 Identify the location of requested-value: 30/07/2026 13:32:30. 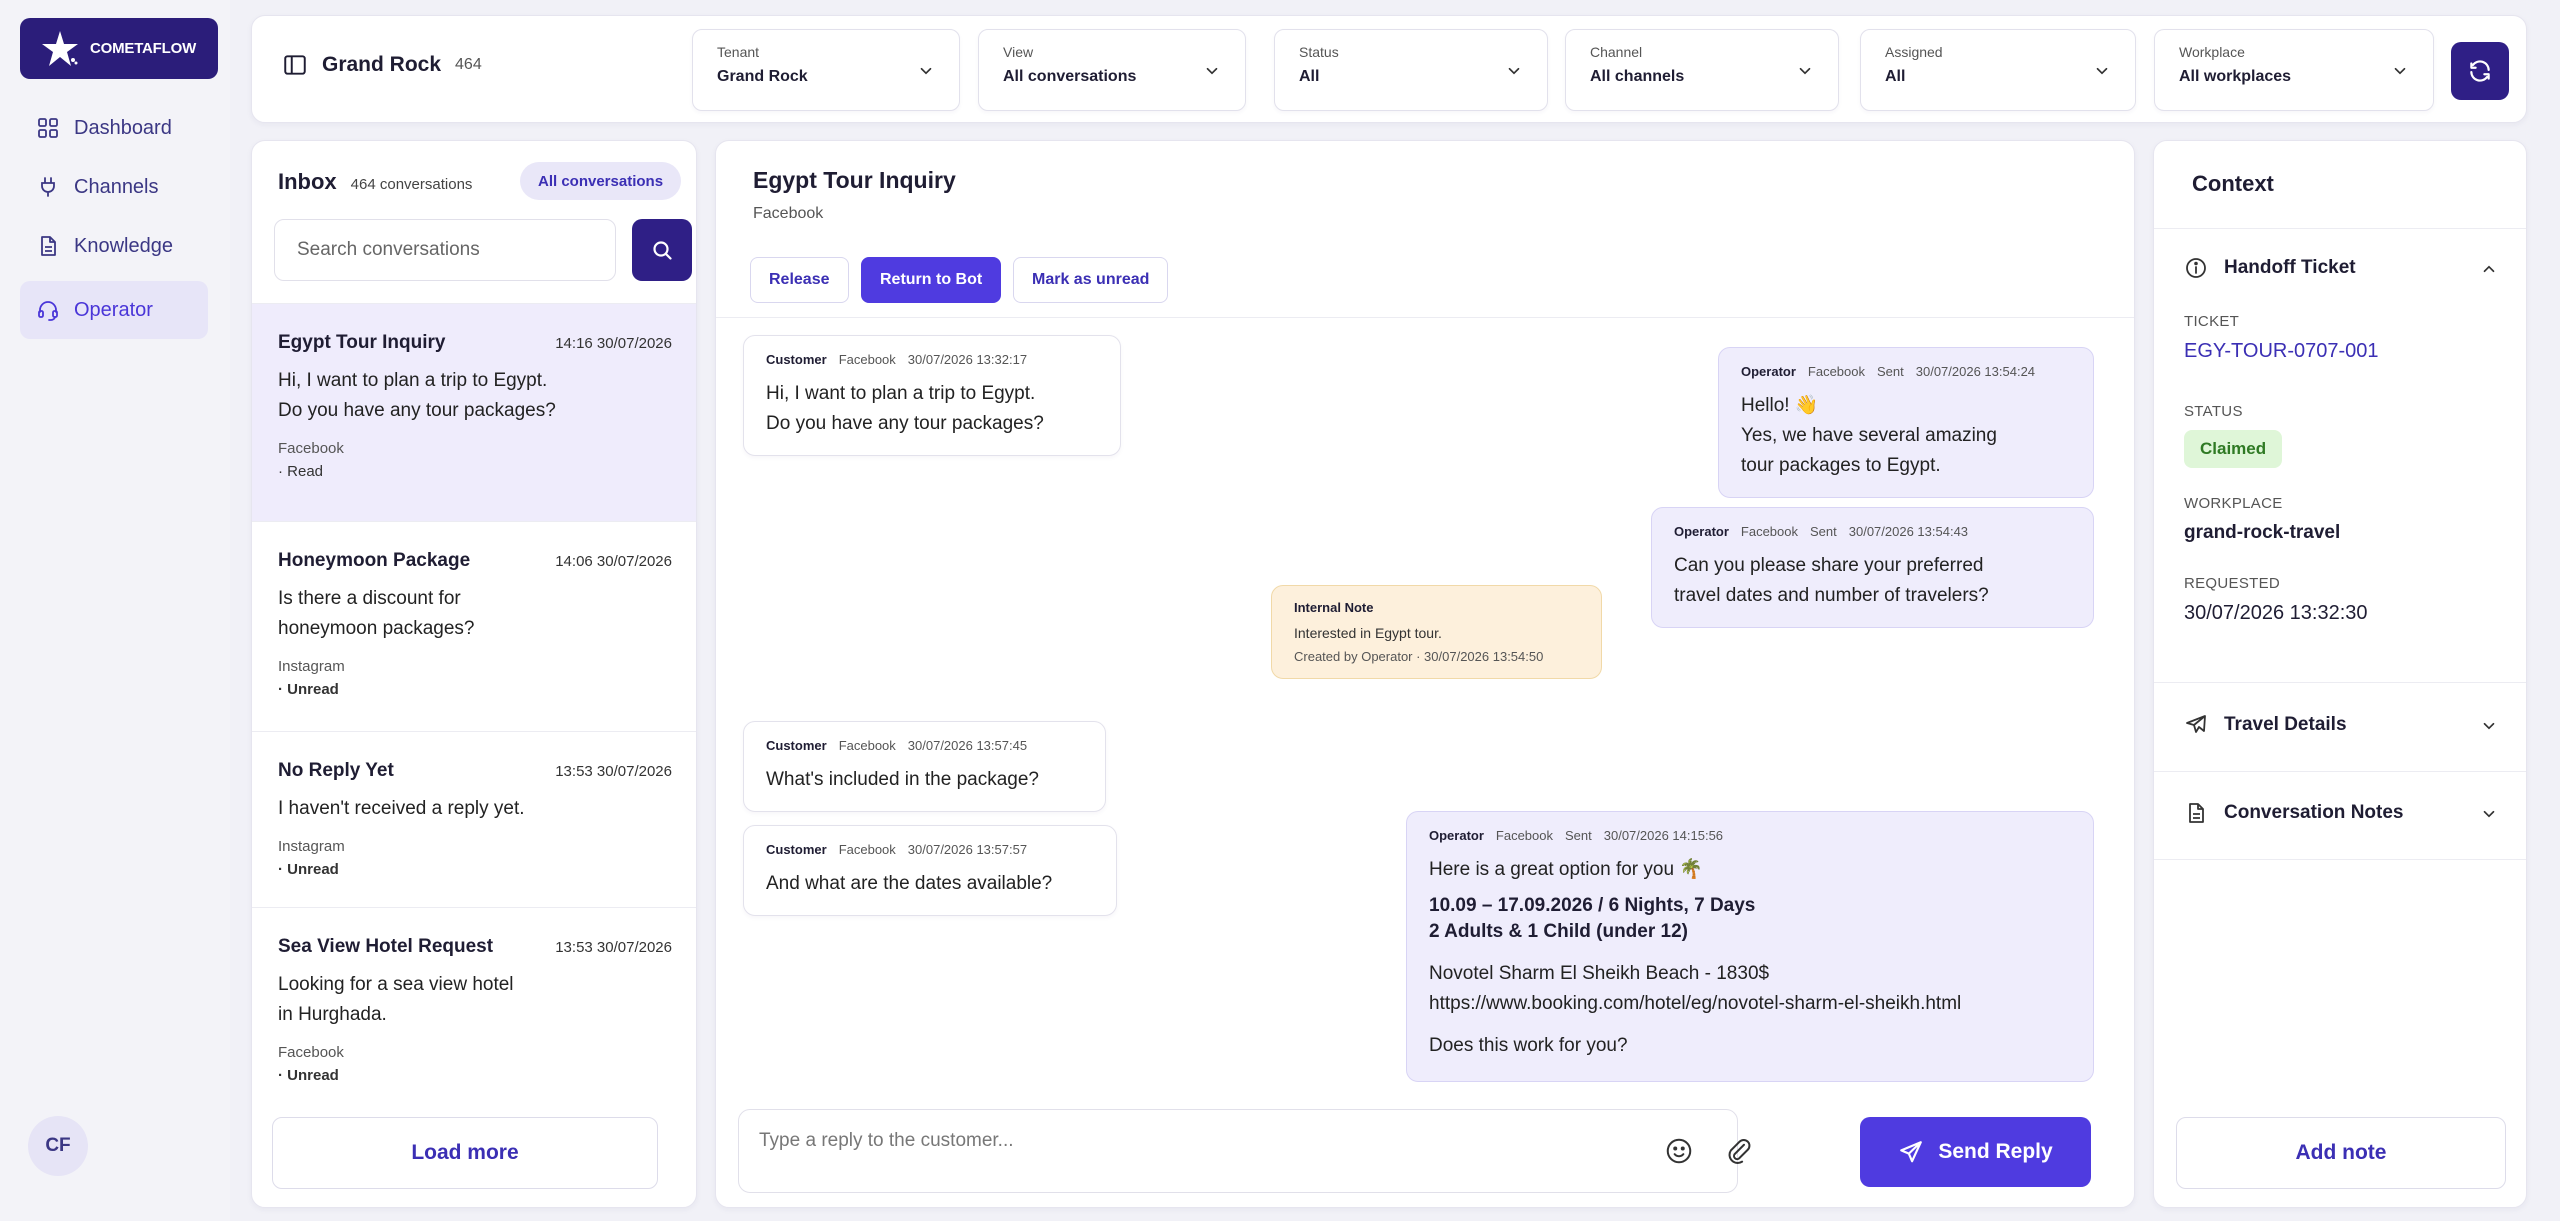
(2276, 613).